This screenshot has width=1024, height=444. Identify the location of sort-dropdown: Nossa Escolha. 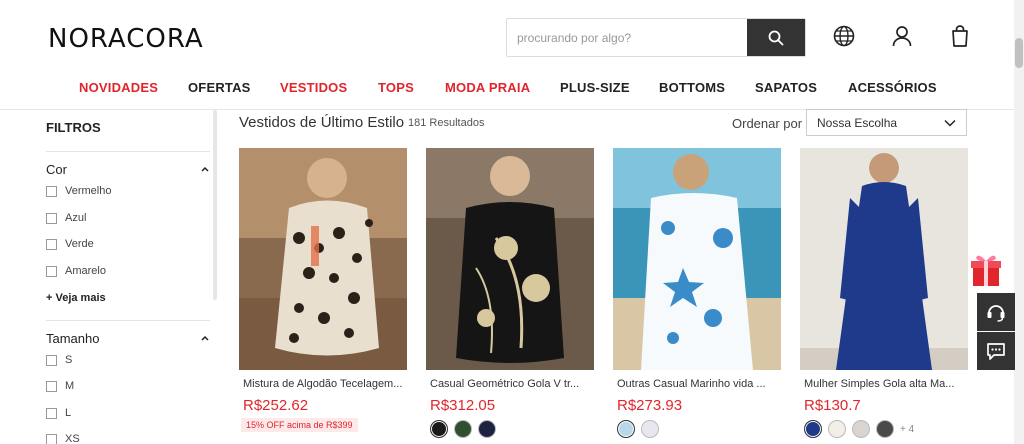
(886, 122).